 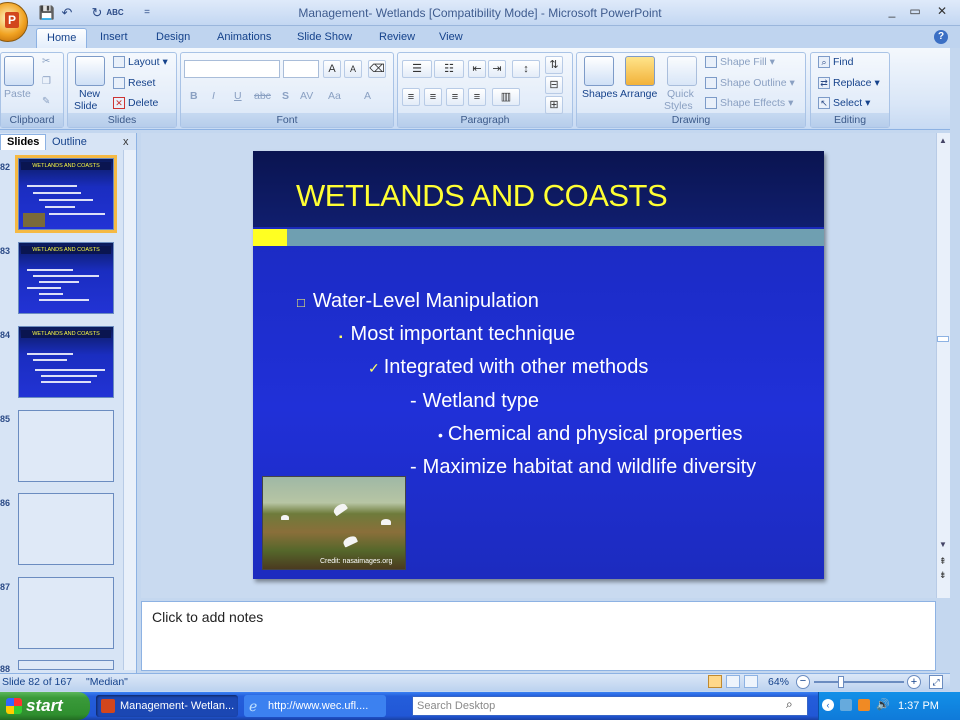 I want to click on layout-button: Layout ▾, so click(x=140, y=62).